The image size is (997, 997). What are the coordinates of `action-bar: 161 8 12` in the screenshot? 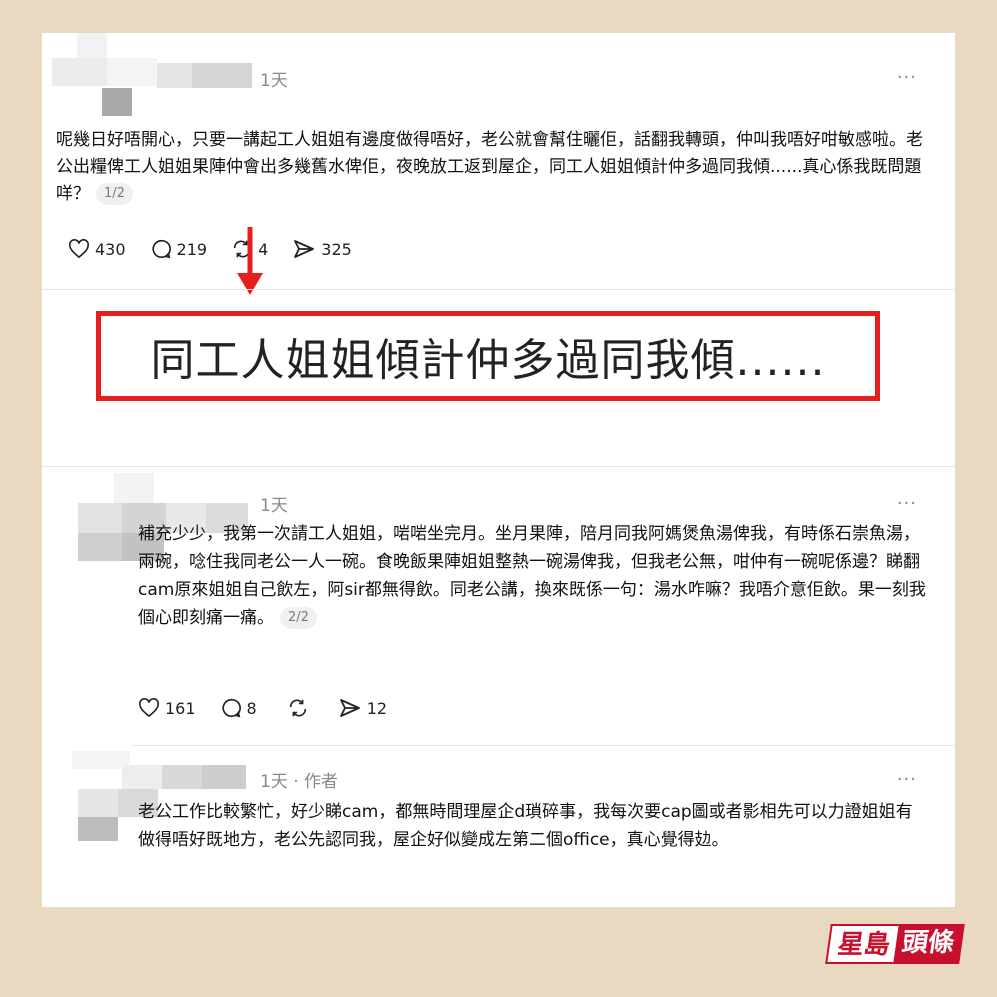 It's located at (274, 708).